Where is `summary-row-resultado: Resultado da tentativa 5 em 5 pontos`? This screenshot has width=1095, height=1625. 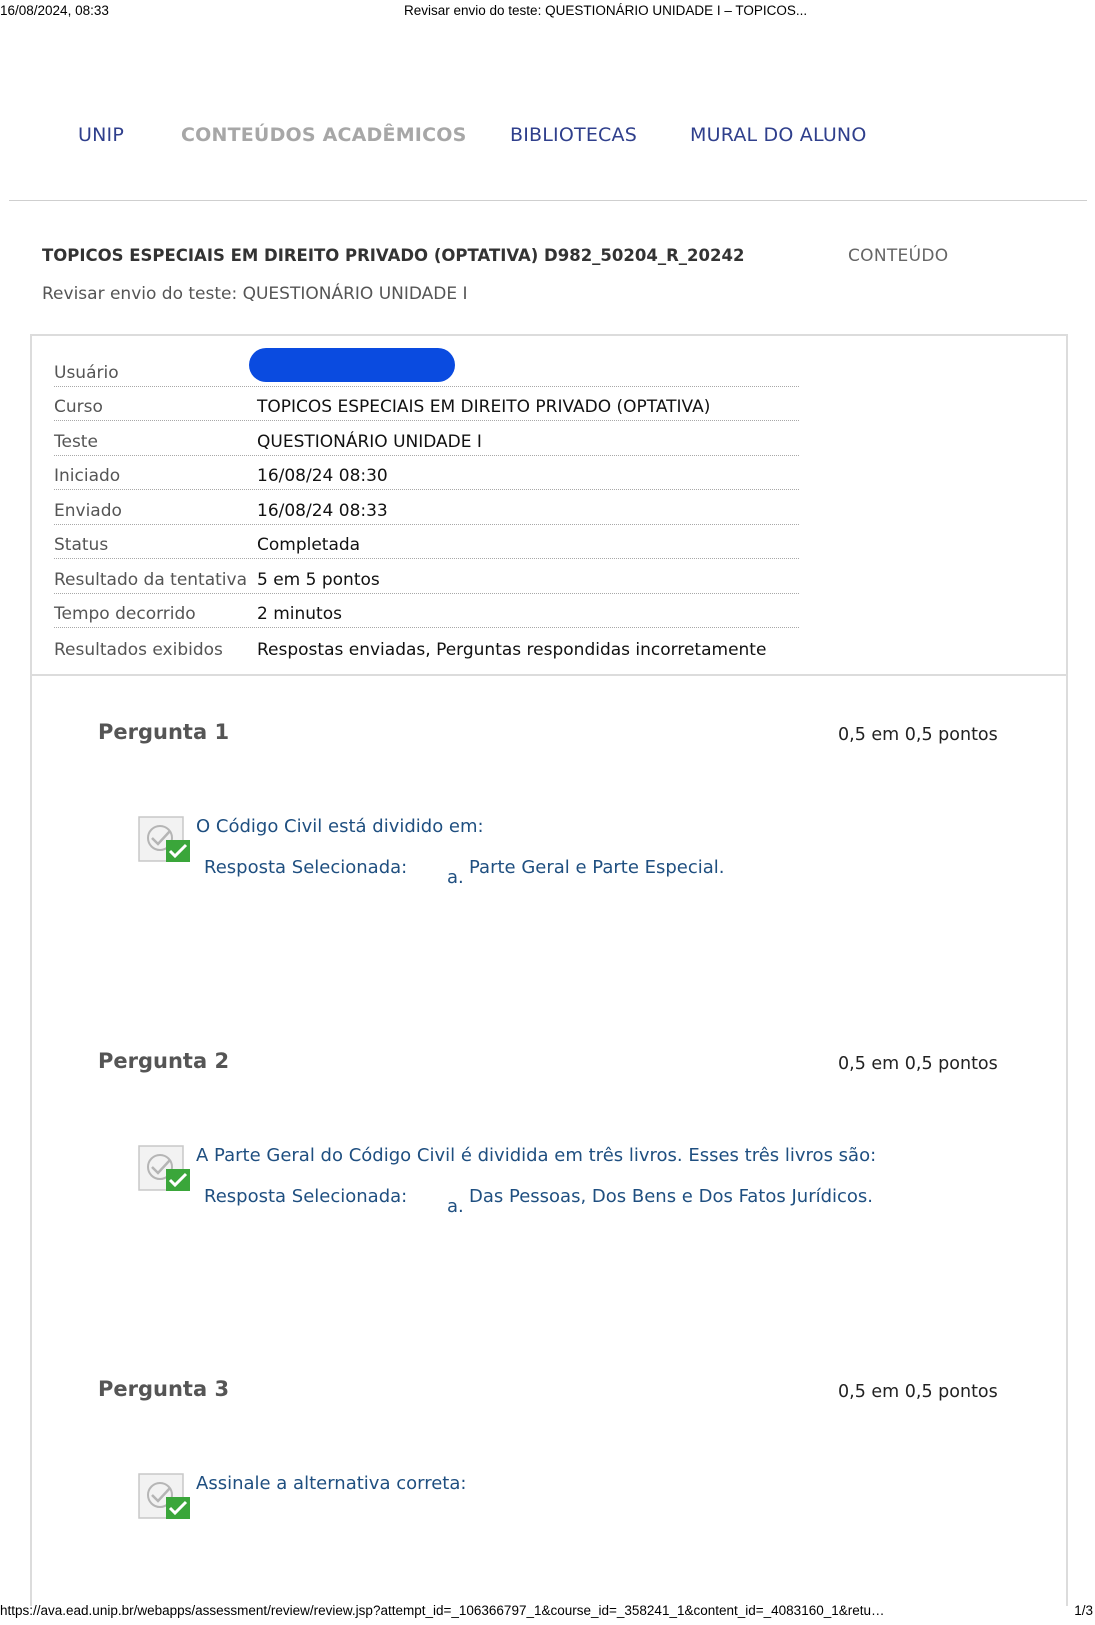 summary-row-resultado: Resultado da tentativa 5 em 5 pontos is located at coordinates (426, 576).